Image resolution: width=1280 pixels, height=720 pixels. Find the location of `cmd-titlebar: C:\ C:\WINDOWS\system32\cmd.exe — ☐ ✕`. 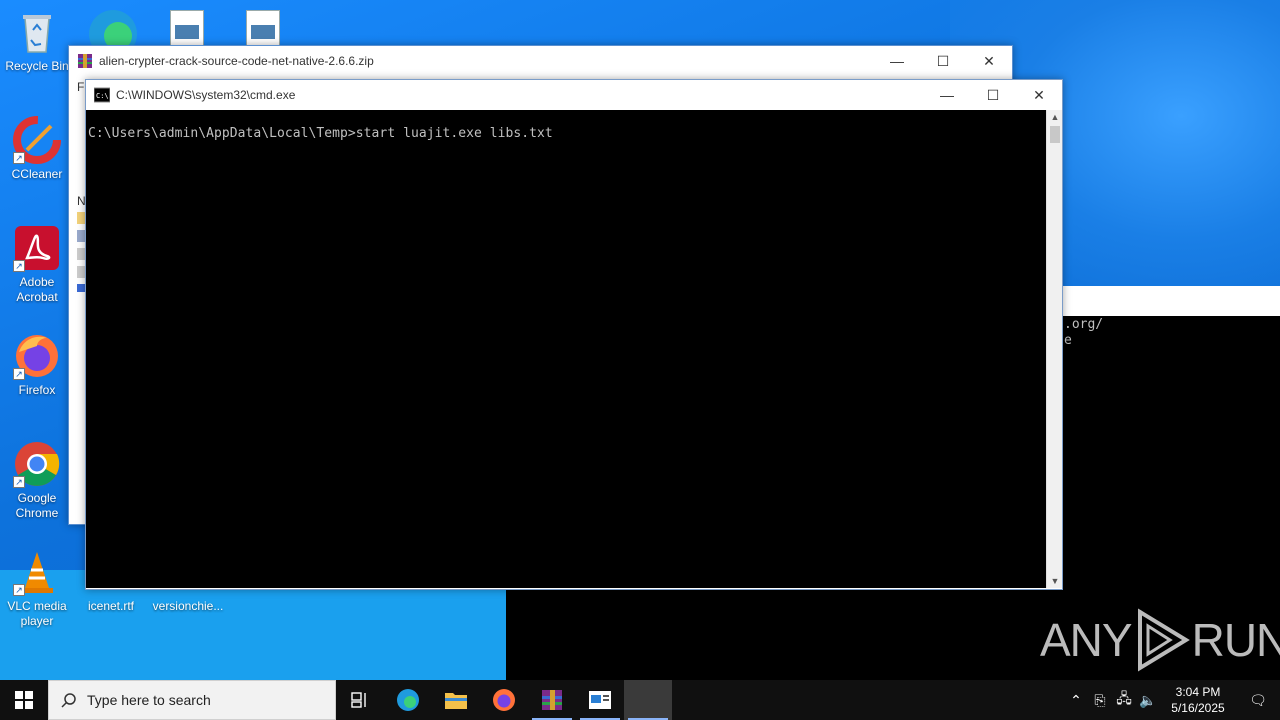

cmd-titlebar: C:\ C:\WINDOWS\system32\cmd.exe — ☐ ✕ is located at coordinates (574, 95).